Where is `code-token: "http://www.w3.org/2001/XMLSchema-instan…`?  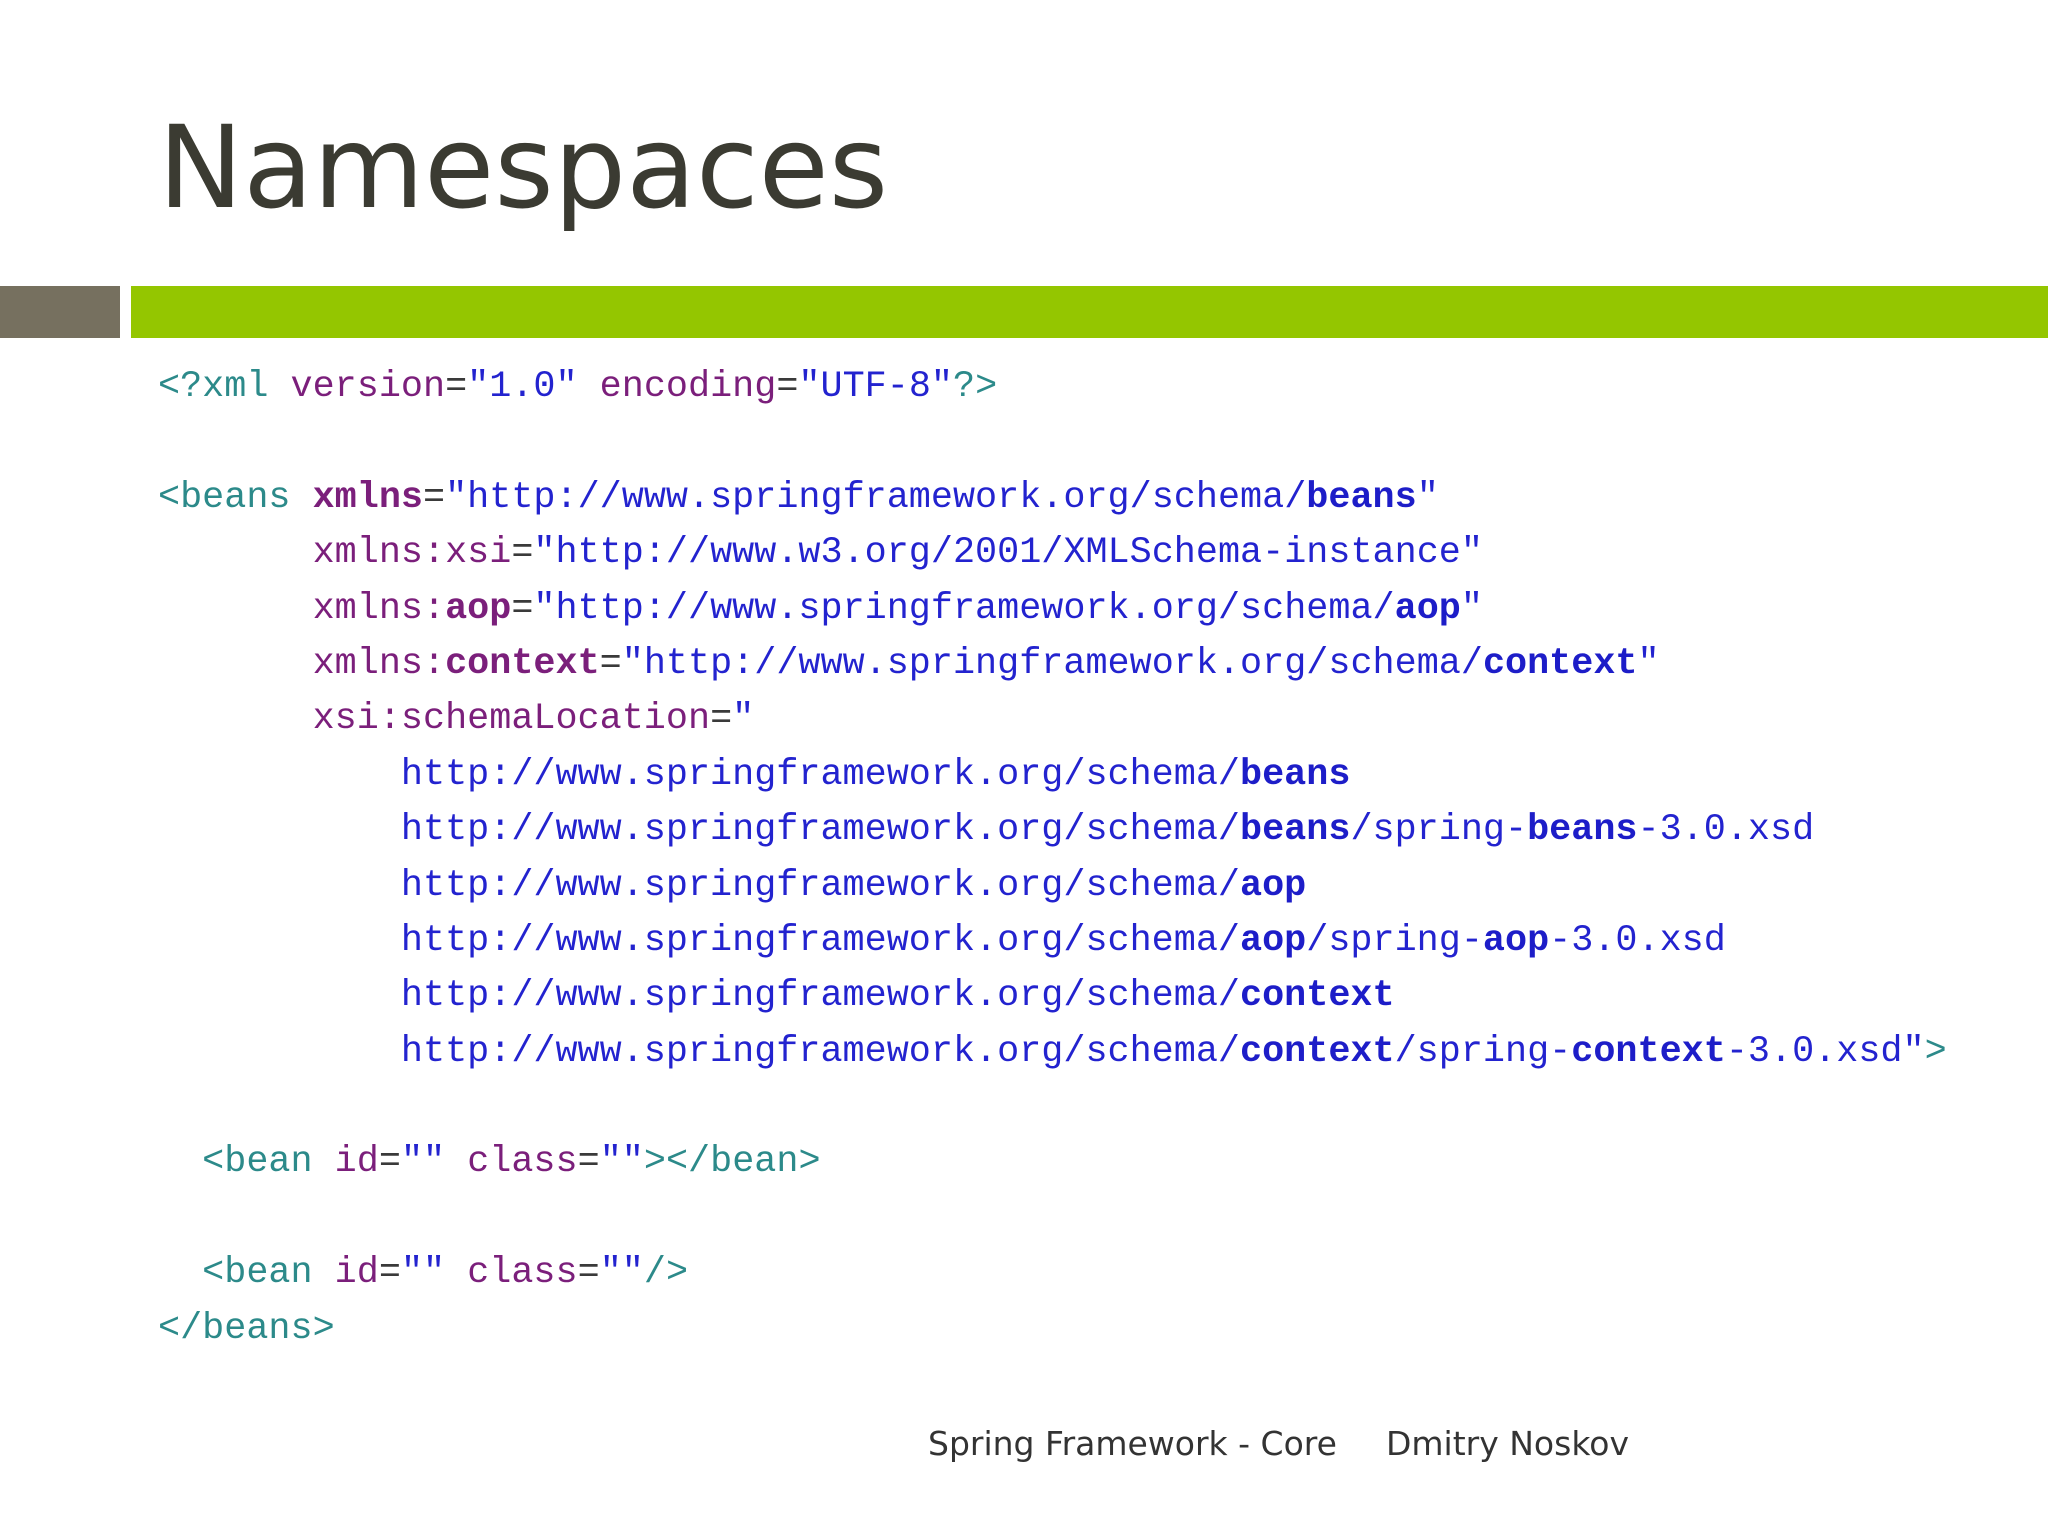 code-token: "http://www.w3.org/2001/XMLSchema-instan… is located at coordinates (1008, 553).